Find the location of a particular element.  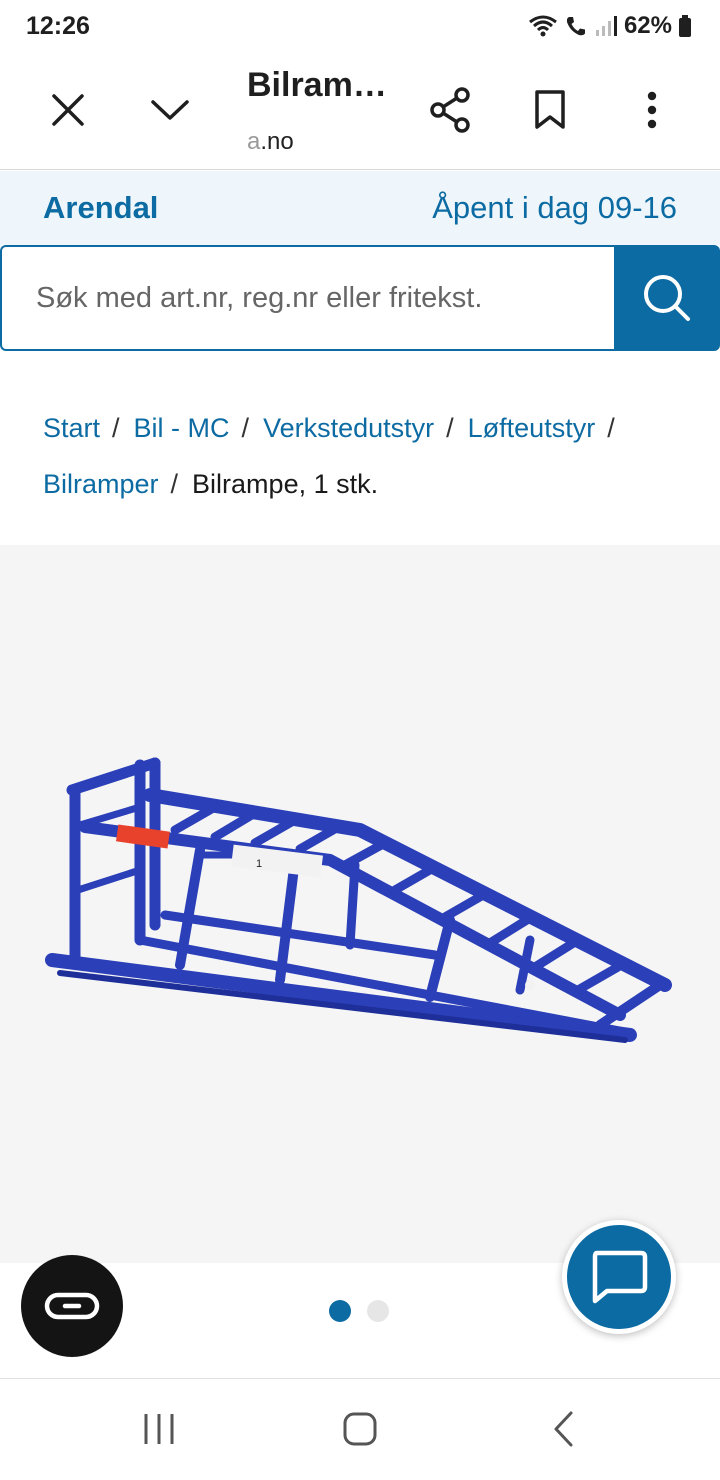

battery-icon is located at coordinates (685, 26).